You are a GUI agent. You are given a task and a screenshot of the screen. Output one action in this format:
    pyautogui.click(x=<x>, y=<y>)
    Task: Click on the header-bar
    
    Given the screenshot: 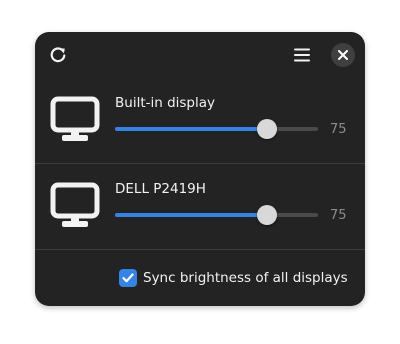 What is the action you would take?
    pyautogui.click(x=200, y=55)
    